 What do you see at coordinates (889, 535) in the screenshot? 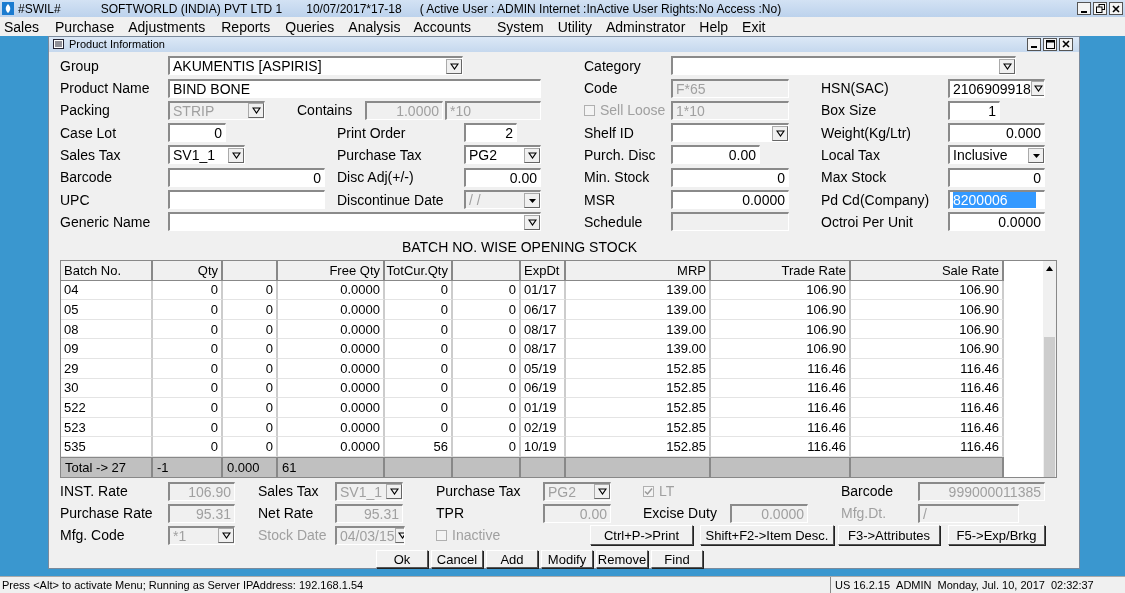
I see `action-button: F3->Attributes` at bounding box center [889, 535].